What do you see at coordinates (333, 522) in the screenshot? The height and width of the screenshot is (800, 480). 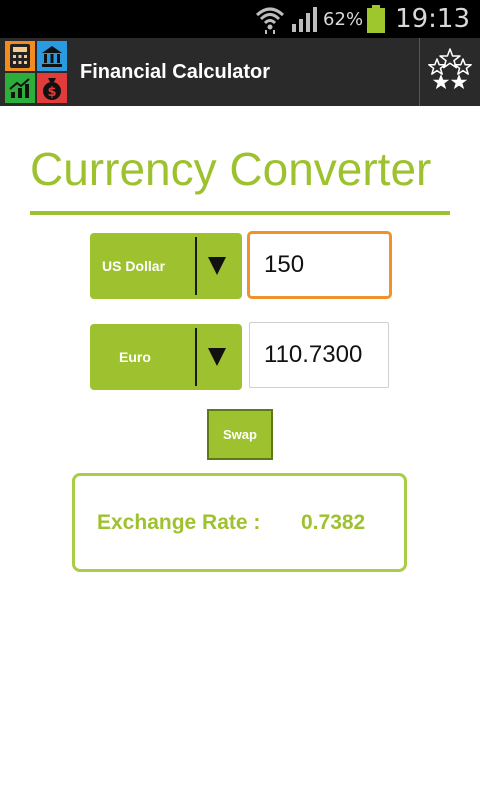 I see `exchange-rate-value: 0.7382` at bounding box center [333, 522].